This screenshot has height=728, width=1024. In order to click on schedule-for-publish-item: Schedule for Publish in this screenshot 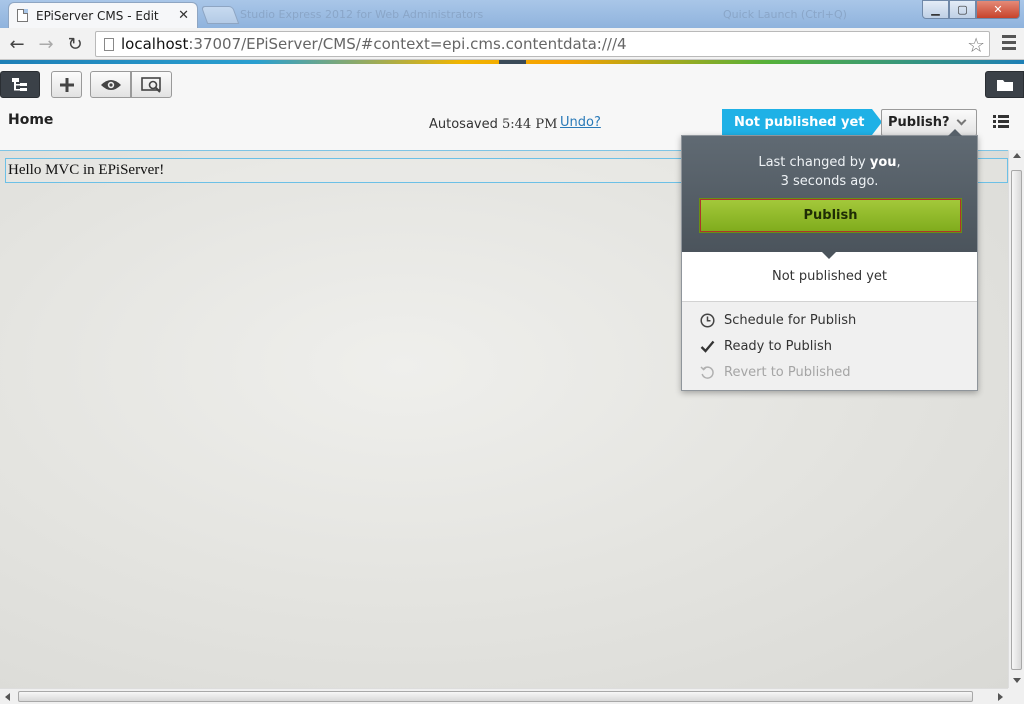, I will do `click(777, 320)`.